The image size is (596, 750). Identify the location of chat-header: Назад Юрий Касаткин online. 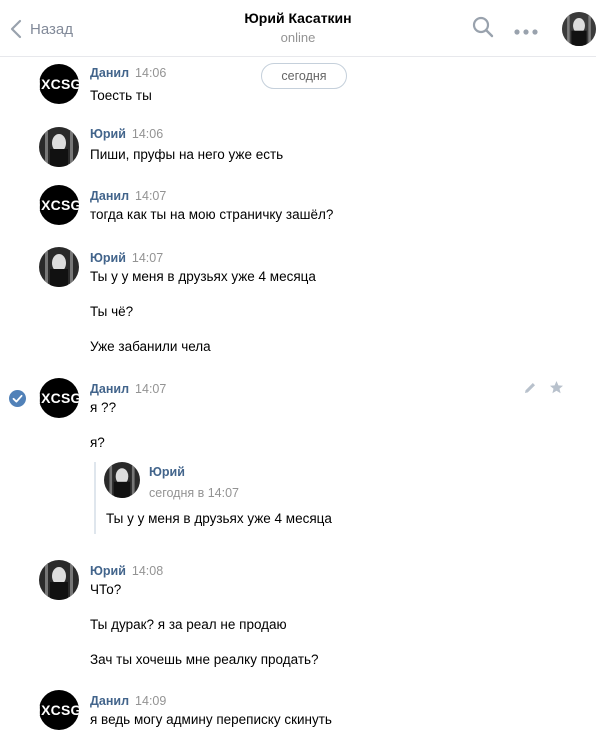
(298, 28).